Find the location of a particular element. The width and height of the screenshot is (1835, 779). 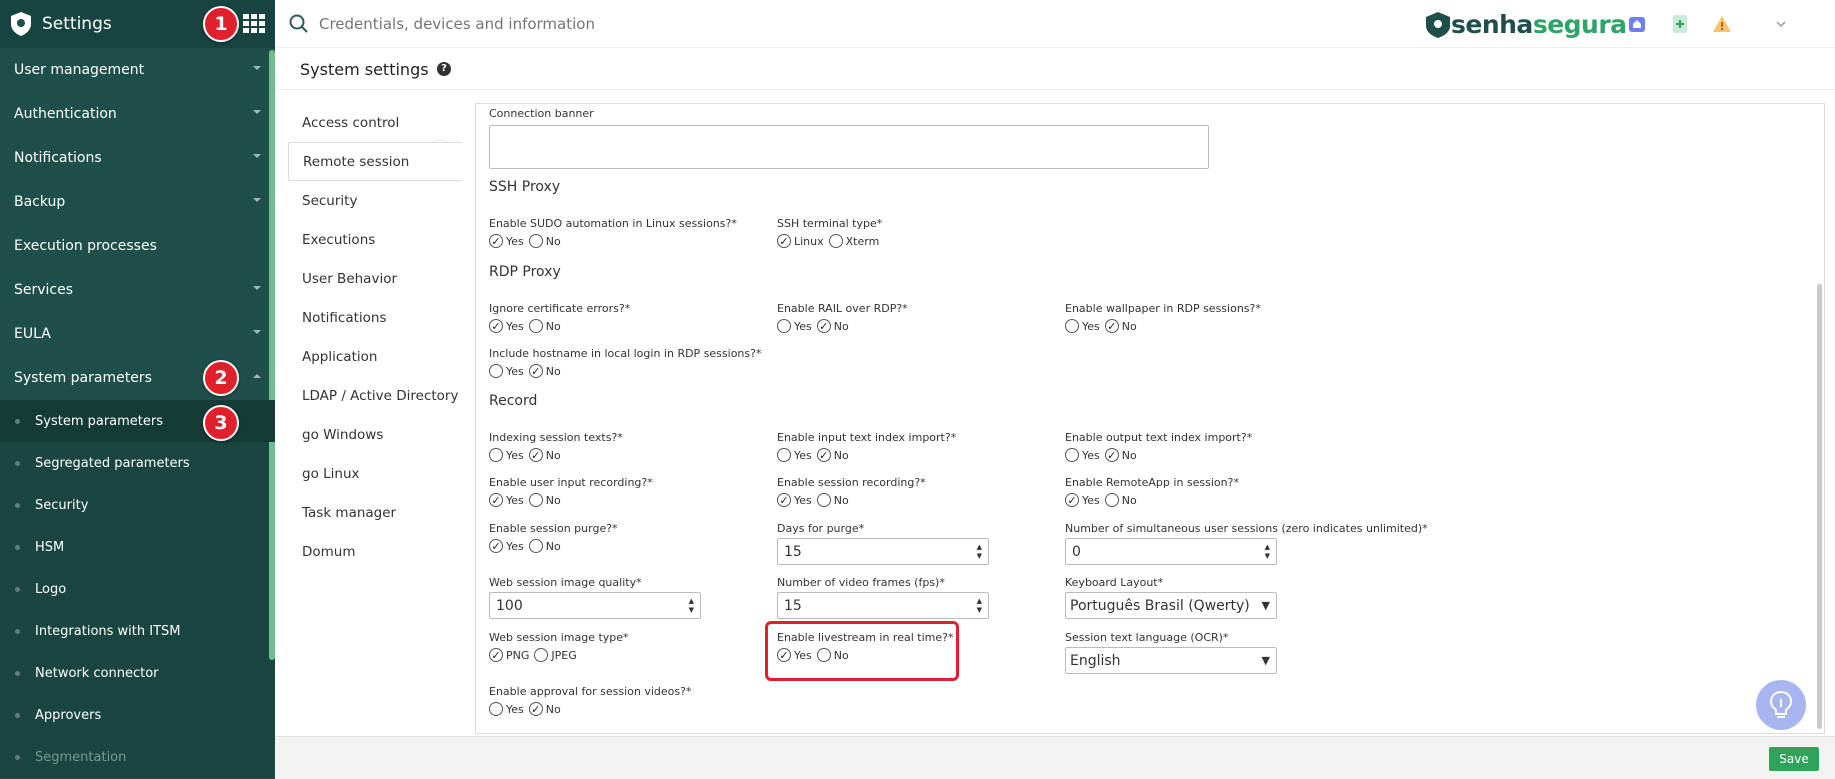

tab-security: Security is located at coordinates (375, 200).